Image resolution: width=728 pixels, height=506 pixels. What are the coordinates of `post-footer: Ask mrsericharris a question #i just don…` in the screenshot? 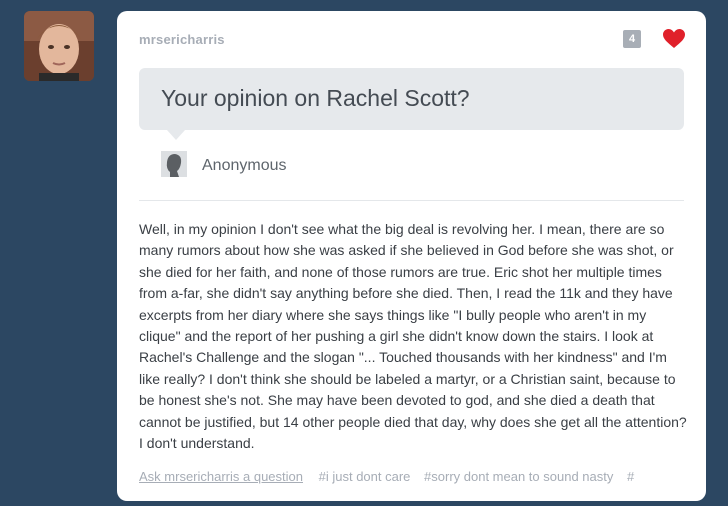 It's located at (413, 476).